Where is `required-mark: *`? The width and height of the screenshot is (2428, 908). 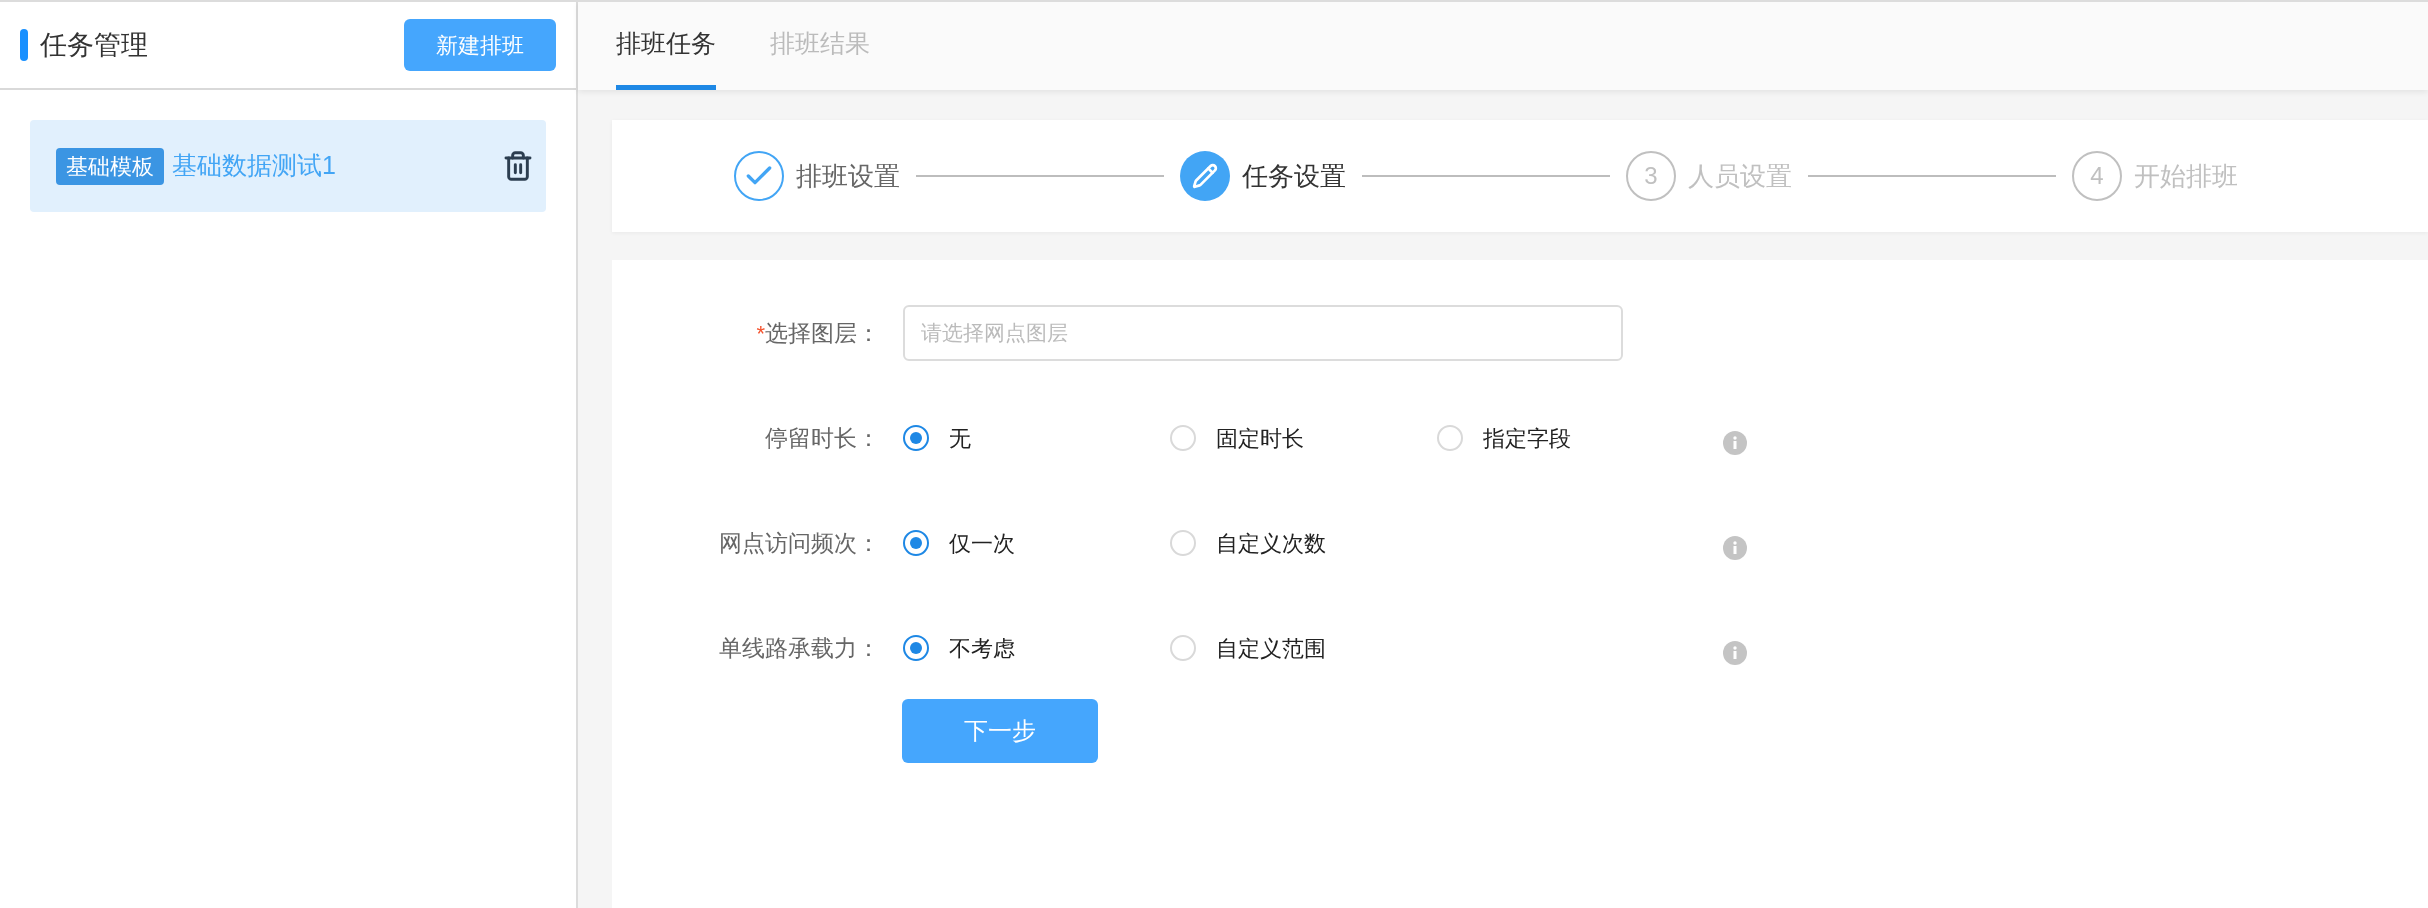 required-mark: * is located at coordinates (760, 333).